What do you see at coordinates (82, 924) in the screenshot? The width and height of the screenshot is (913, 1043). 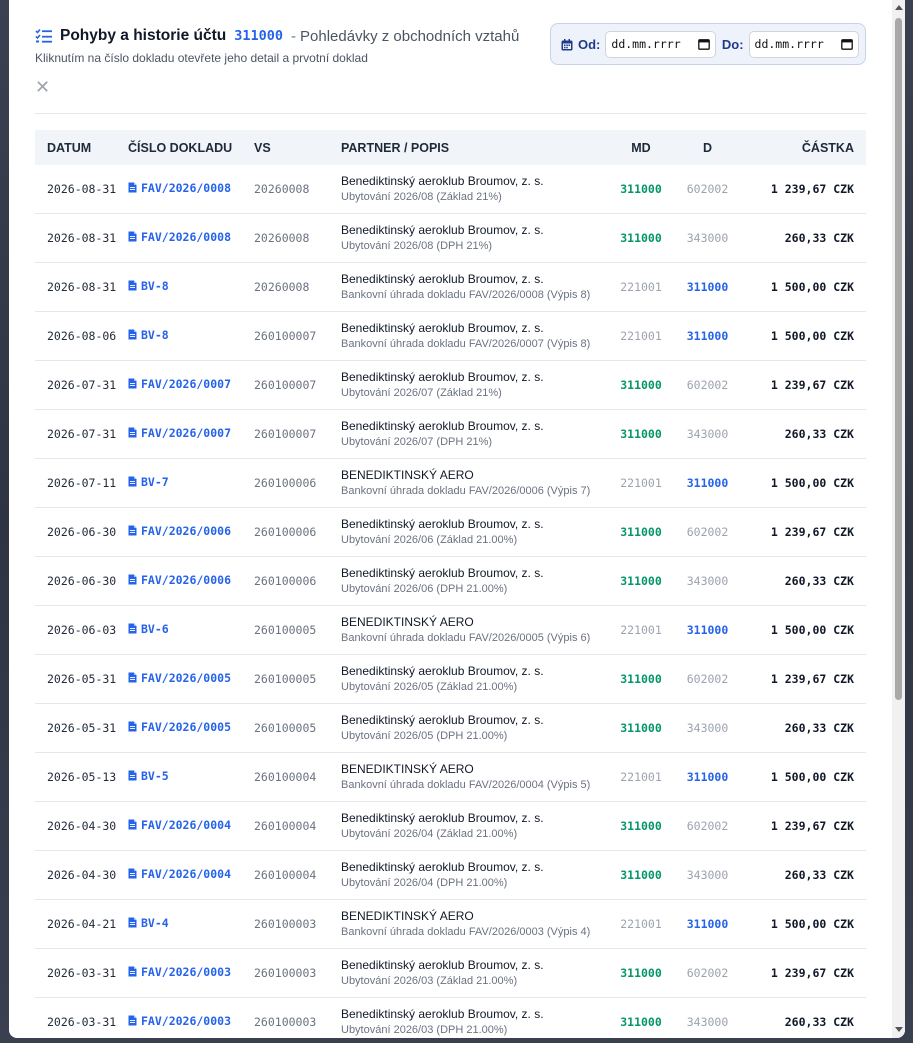 I see `row-date: 2026-04-21` at bounding box center [82, 924].